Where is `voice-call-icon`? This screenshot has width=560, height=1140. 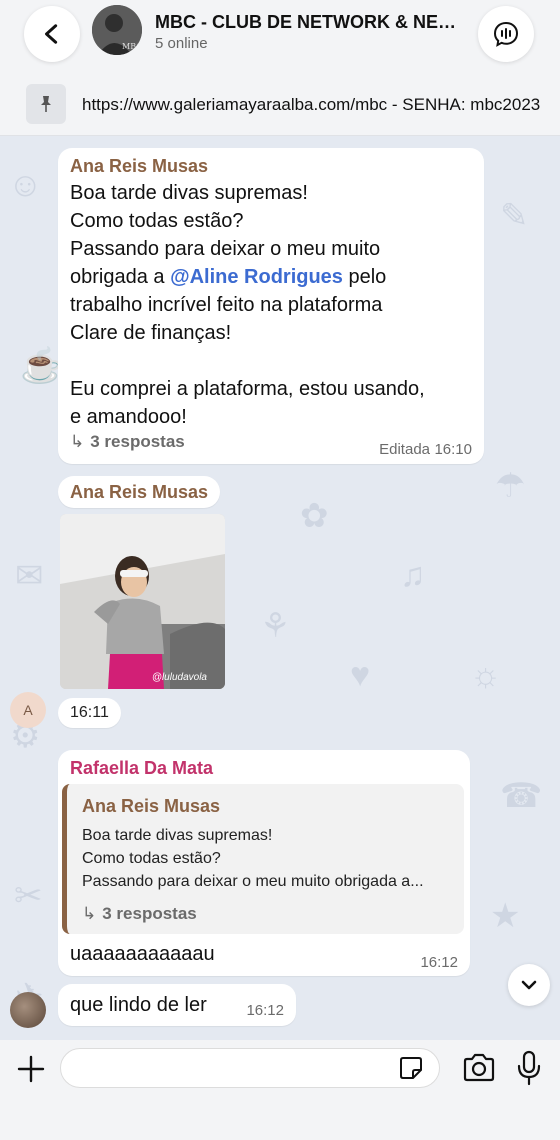
voice-call-icon is located at coordinates (506, 34).